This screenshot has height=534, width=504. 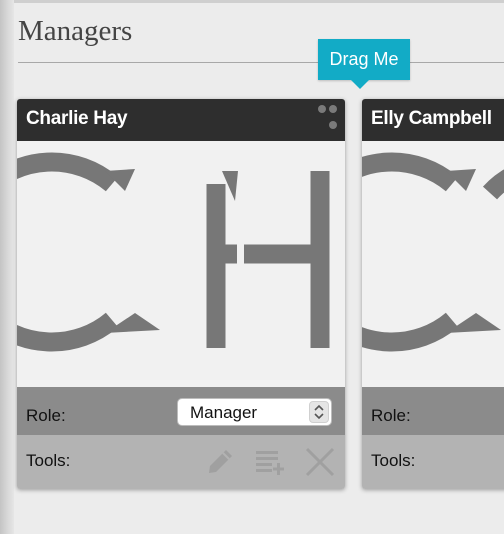 I want to click on pencil-icon, so click(x=219, y=462).